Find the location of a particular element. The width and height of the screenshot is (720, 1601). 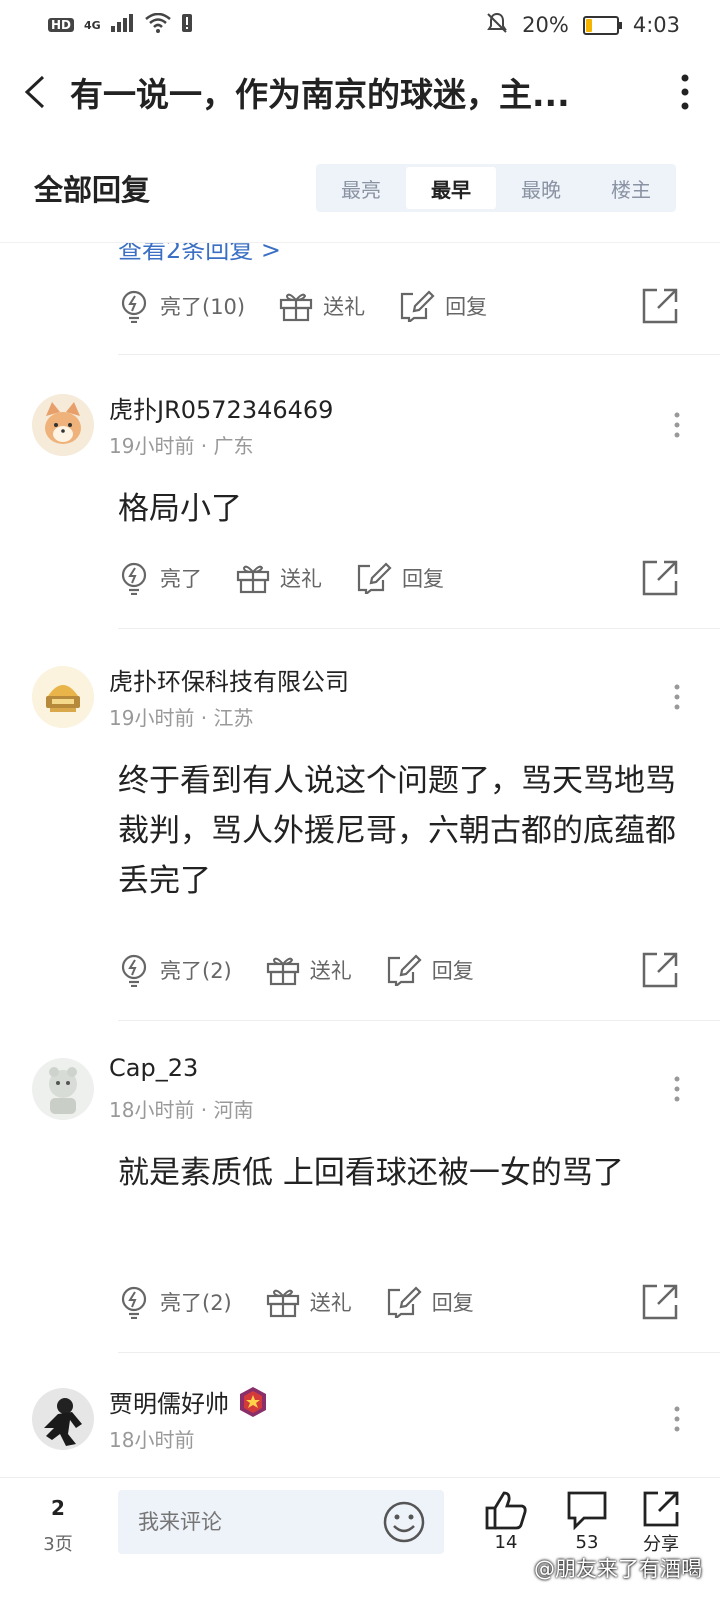

clock: 4:03 is located at coordinates (656, 25).